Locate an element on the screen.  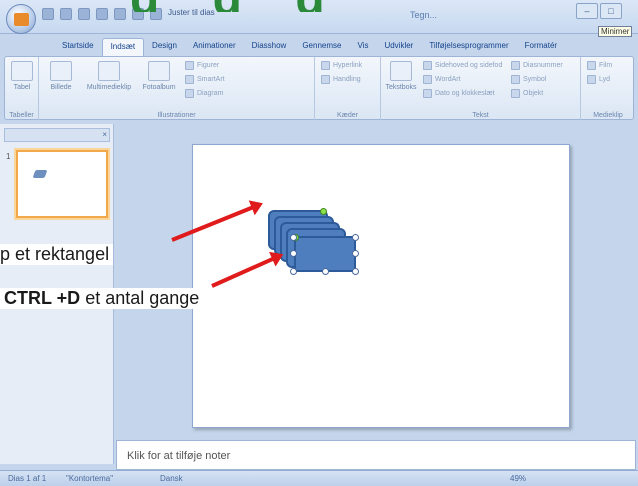
group-tabeller: Tabel Tabeller is located at coordinates (22, 88).